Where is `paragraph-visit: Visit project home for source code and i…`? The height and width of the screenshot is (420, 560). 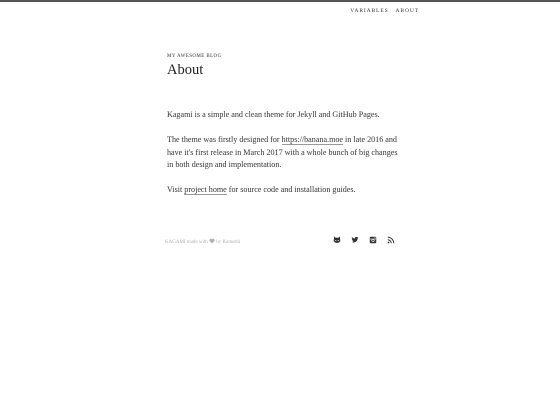
paragraph-visit: Visit project home for source code and i… is located at coordinates (283, 190).